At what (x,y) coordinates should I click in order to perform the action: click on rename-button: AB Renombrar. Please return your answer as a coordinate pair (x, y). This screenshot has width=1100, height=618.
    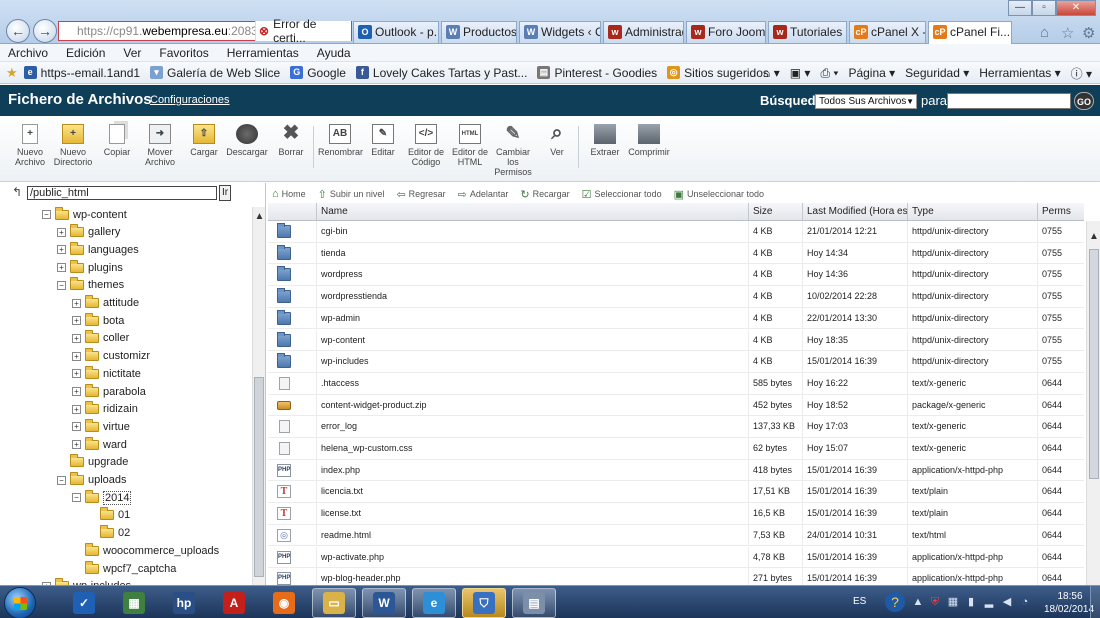
    Looking at the image, I should click on (340, 140).